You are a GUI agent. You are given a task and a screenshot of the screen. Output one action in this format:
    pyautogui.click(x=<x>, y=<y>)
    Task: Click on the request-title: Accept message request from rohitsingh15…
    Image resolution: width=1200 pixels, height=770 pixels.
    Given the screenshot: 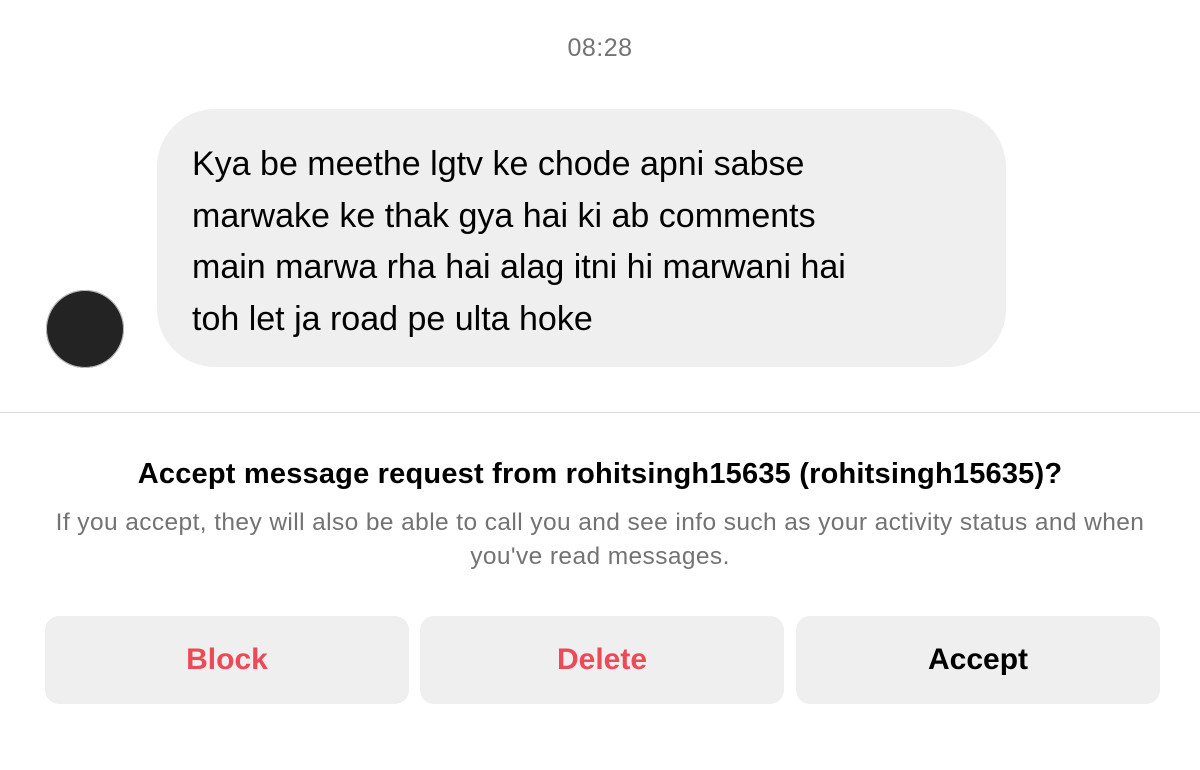 What is the action you would take?
    pyautogui.click(x=600, y=474)
    